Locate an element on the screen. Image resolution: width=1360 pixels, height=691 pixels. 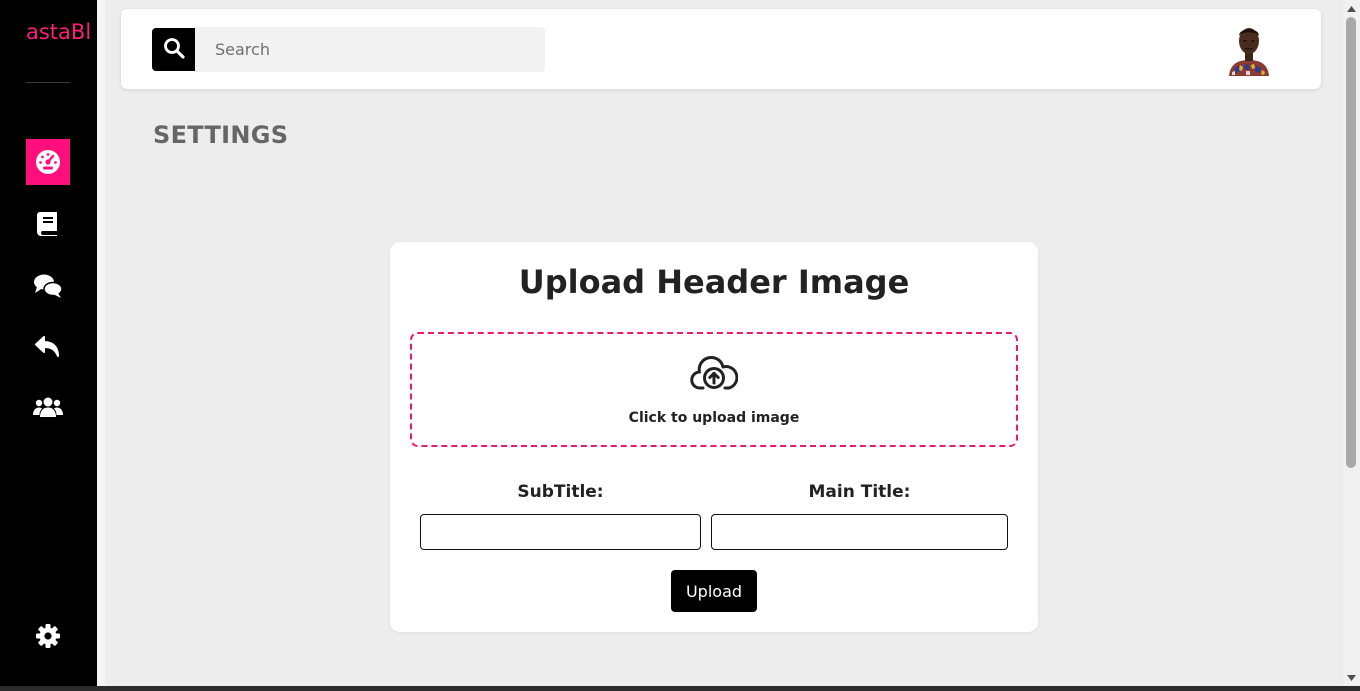
window-bottom-edge is located at coordinates (680, 688).